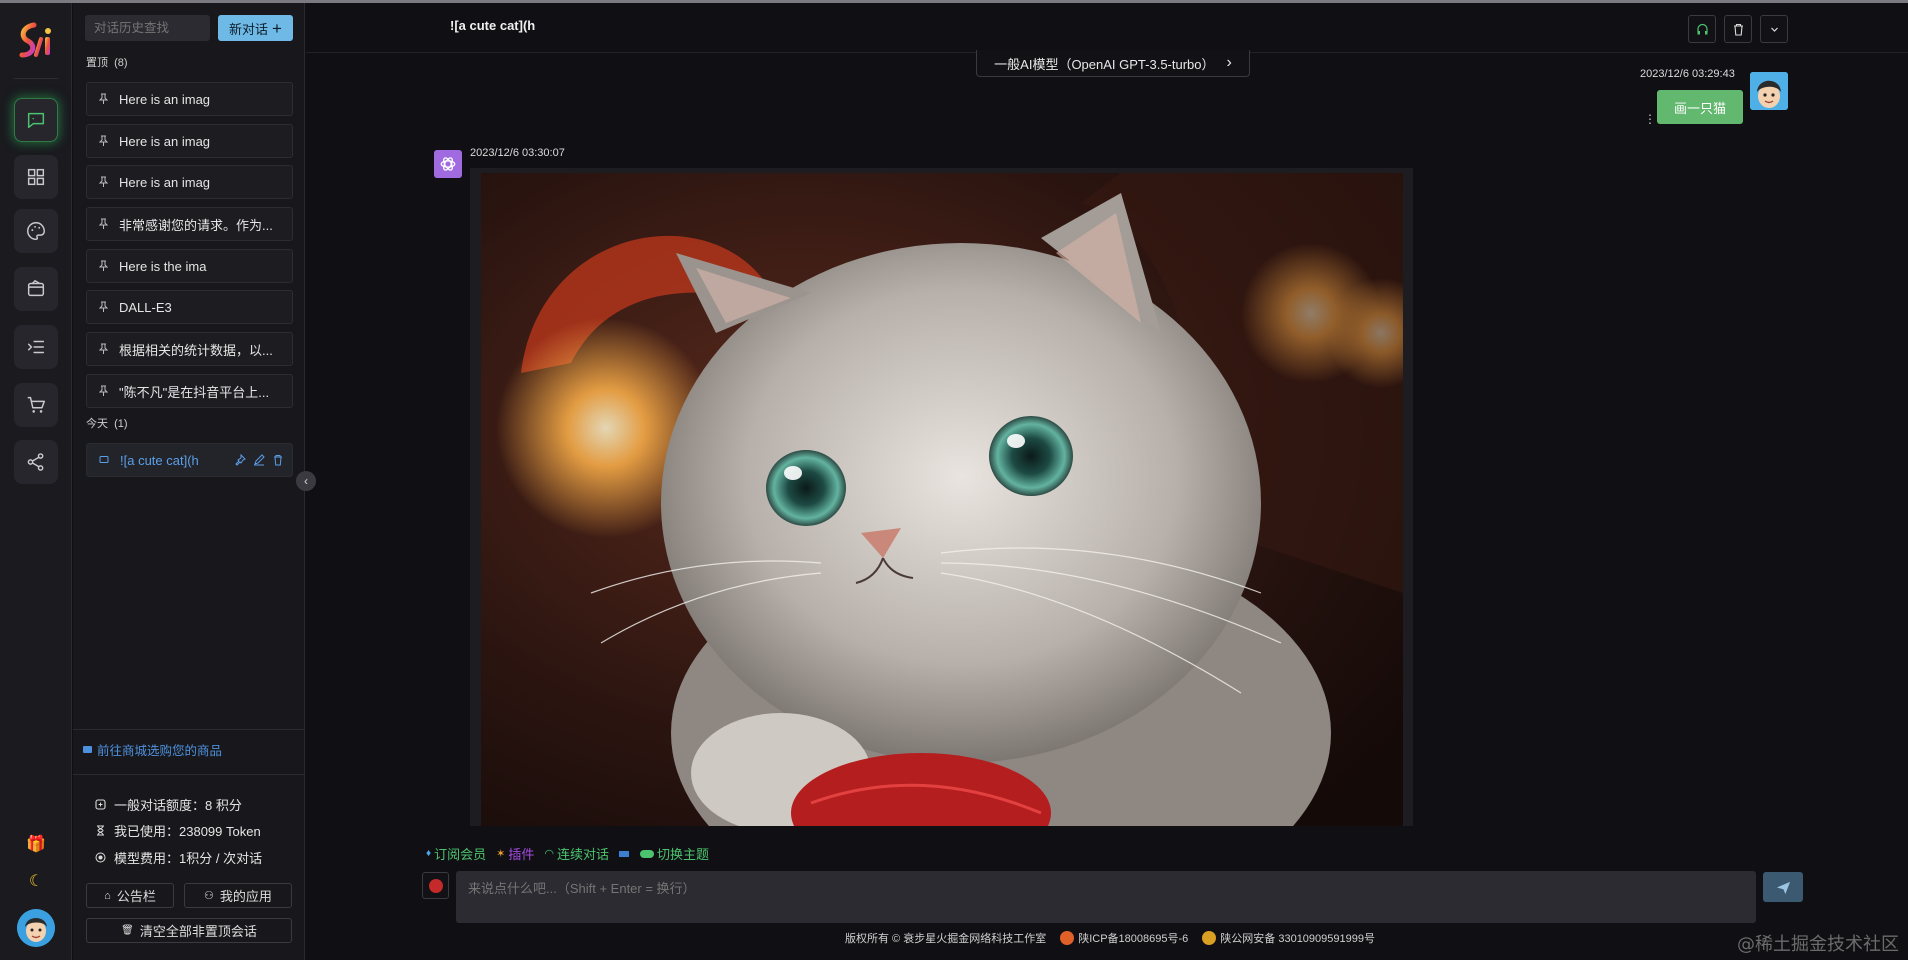 The height and width of the screenshot is (960, 1908). I want to click on shop-link: 前往商城选购您的商品, so click(152, 749).